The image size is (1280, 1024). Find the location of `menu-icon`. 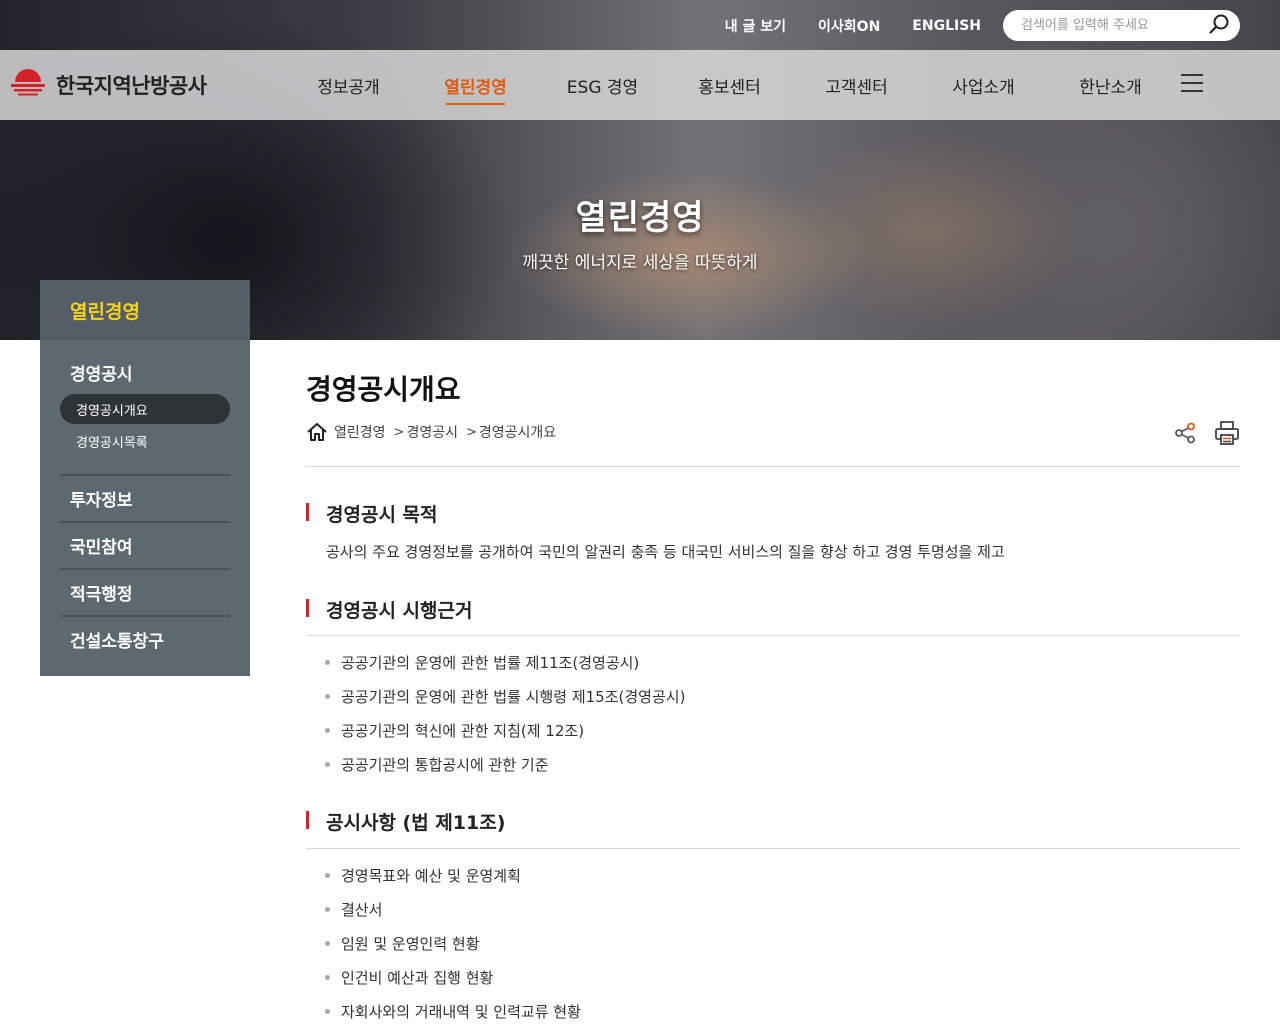

menu-icon is located at coordinates (1192, 84).